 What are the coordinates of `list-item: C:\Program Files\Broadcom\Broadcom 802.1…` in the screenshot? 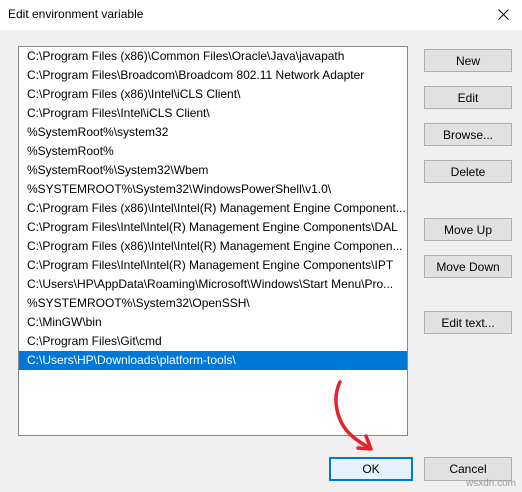 It's located at (213, 75).